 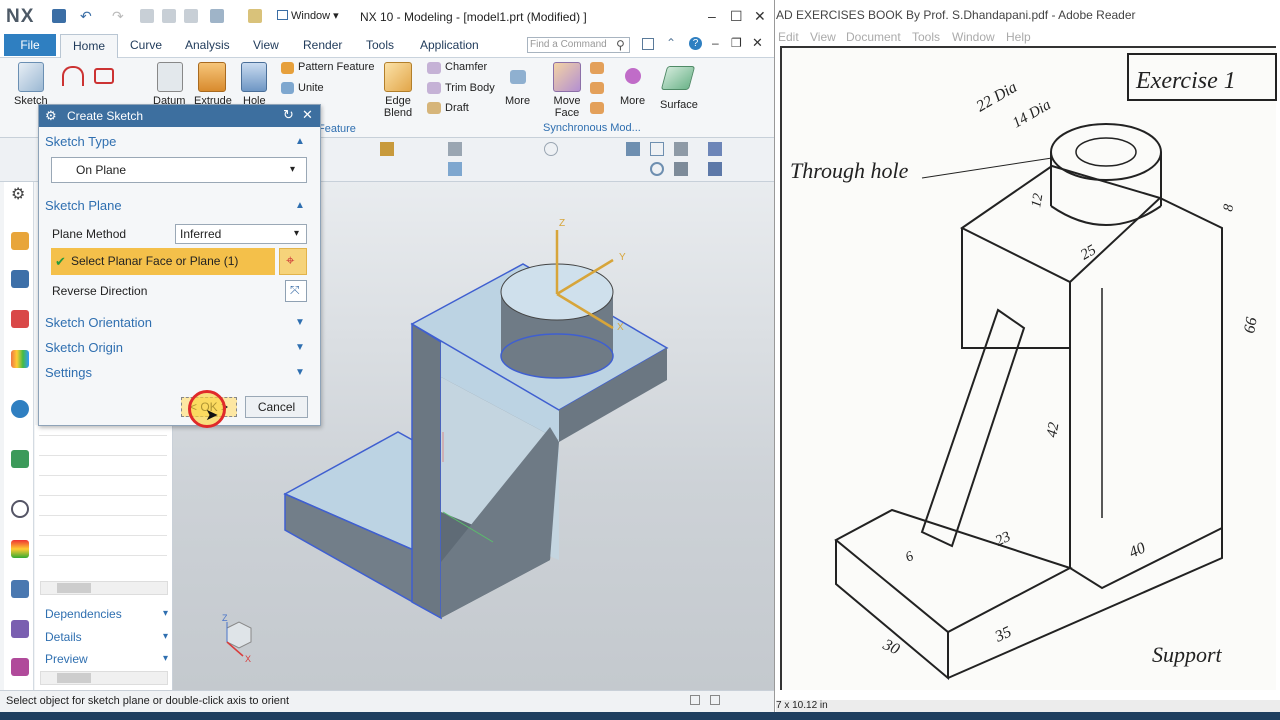 I want to click on maximize-icon: ☐, so click(x=736, y=16).